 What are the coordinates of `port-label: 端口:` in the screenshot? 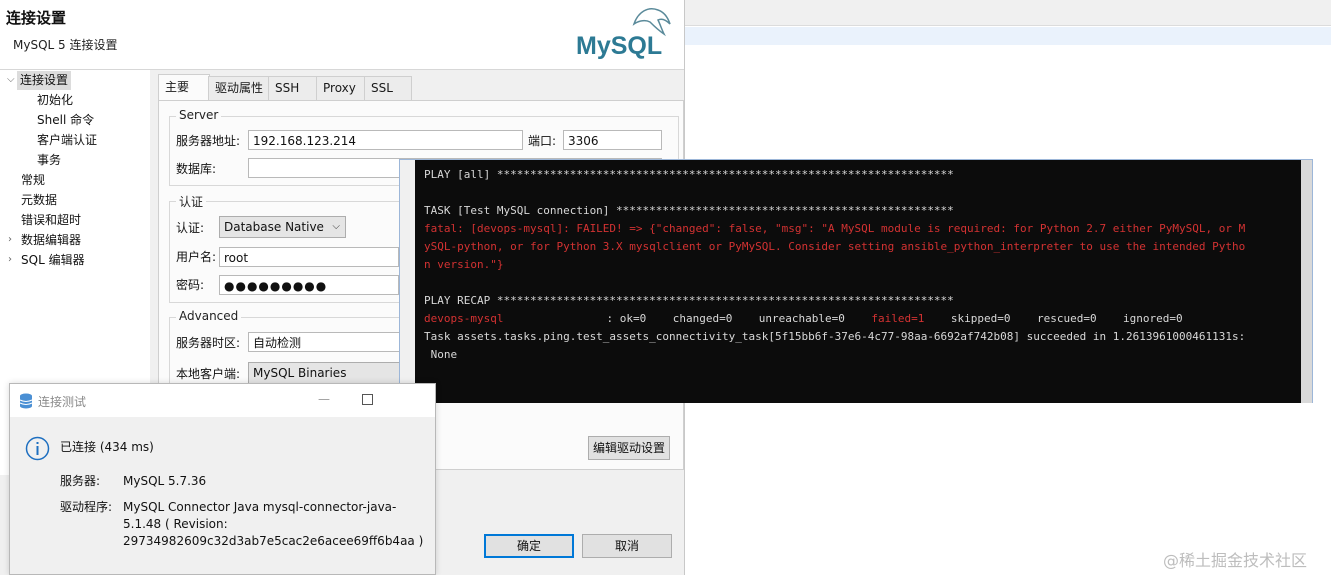 It's located at (542, 141).